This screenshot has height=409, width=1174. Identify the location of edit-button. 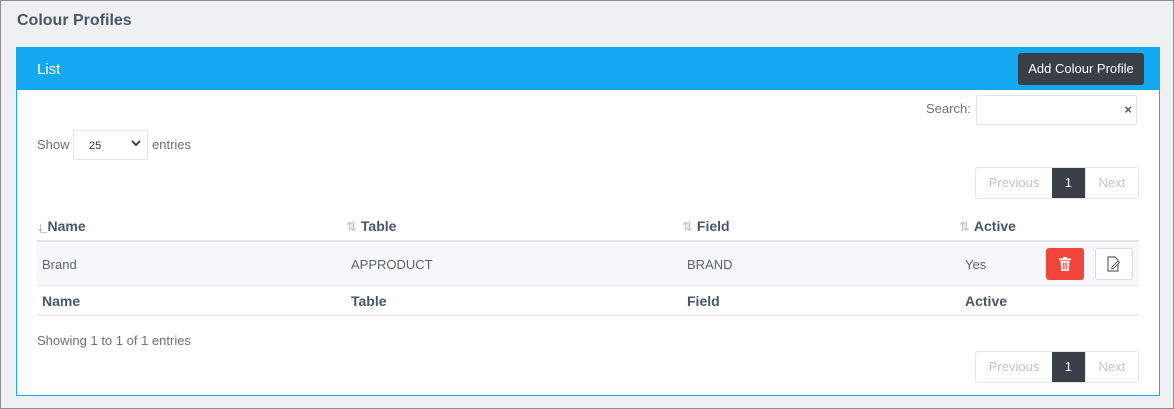
(1114, 264).